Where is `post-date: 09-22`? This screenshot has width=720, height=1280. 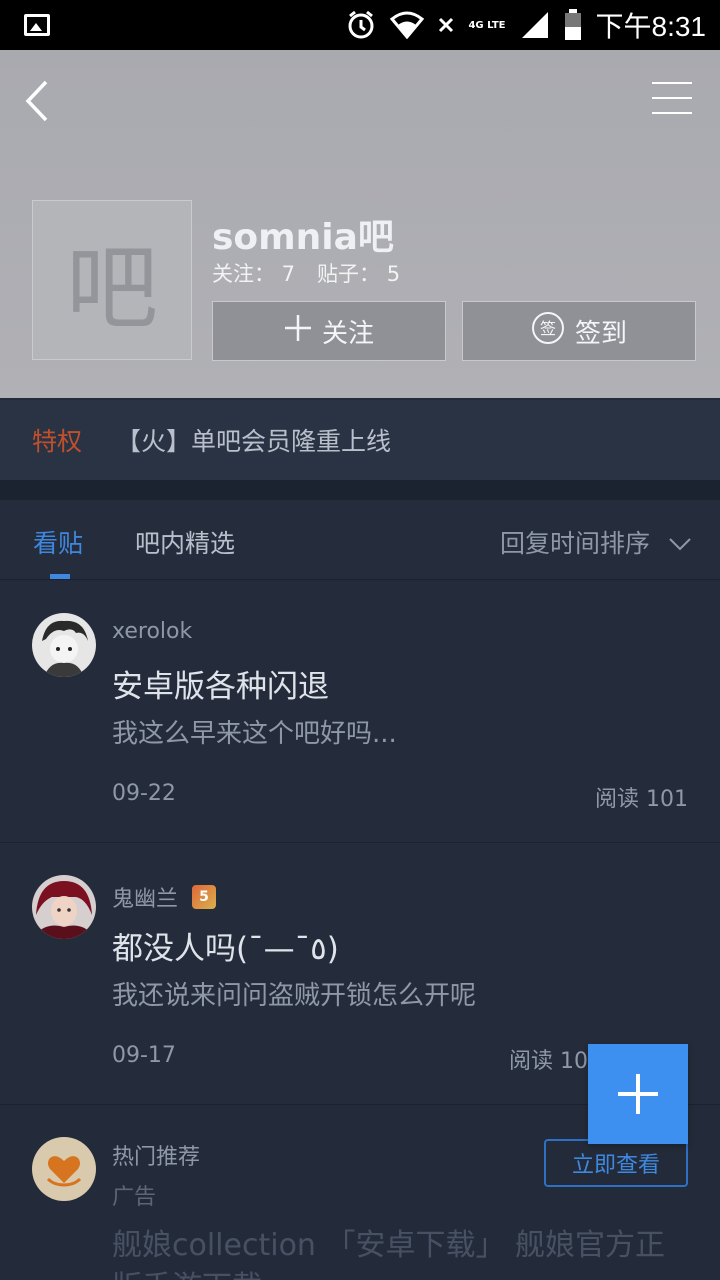 post-date: 09-22 is located at coordinates (144, 793).